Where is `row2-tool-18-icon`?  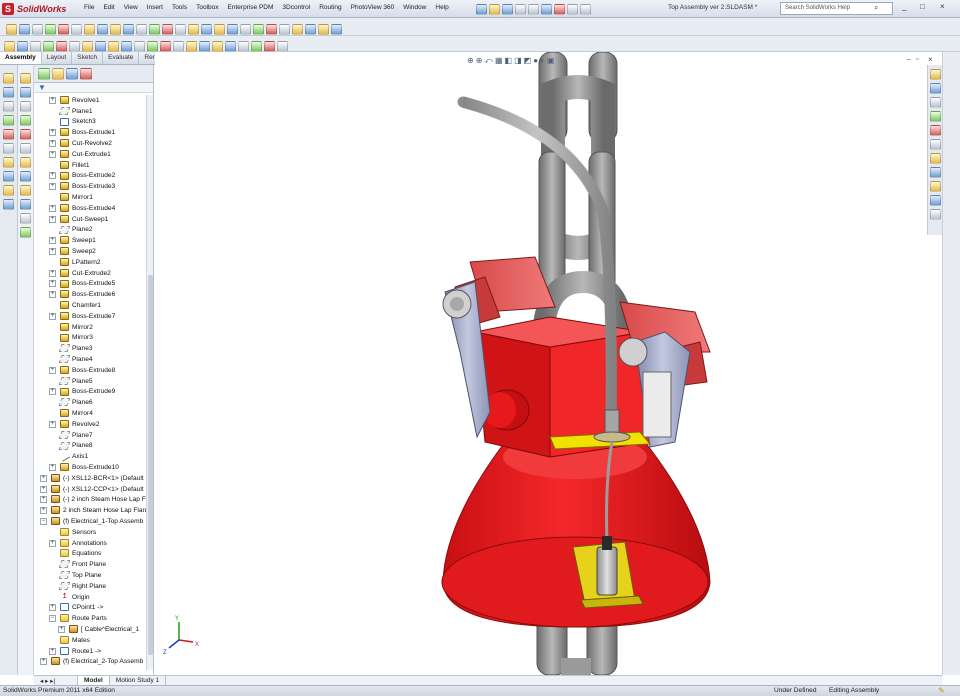
row2-tool-18-icon is located at coordinates (230, 46).